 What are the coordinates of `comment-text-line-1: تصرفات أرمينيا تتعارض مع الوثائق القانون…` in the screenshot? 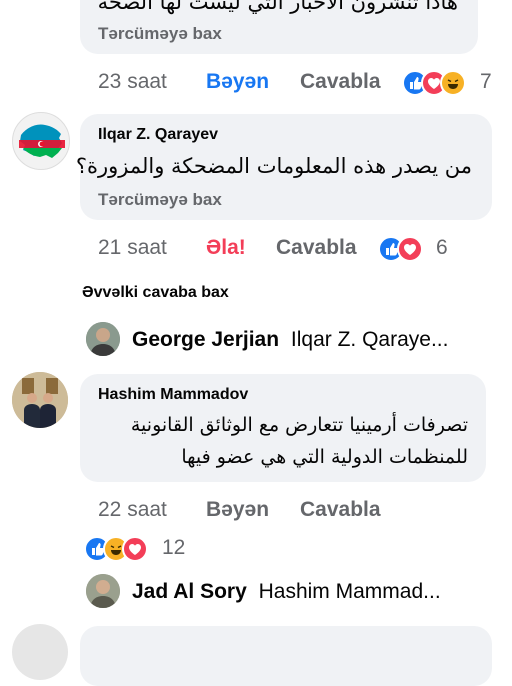 It's located at (299, 425).